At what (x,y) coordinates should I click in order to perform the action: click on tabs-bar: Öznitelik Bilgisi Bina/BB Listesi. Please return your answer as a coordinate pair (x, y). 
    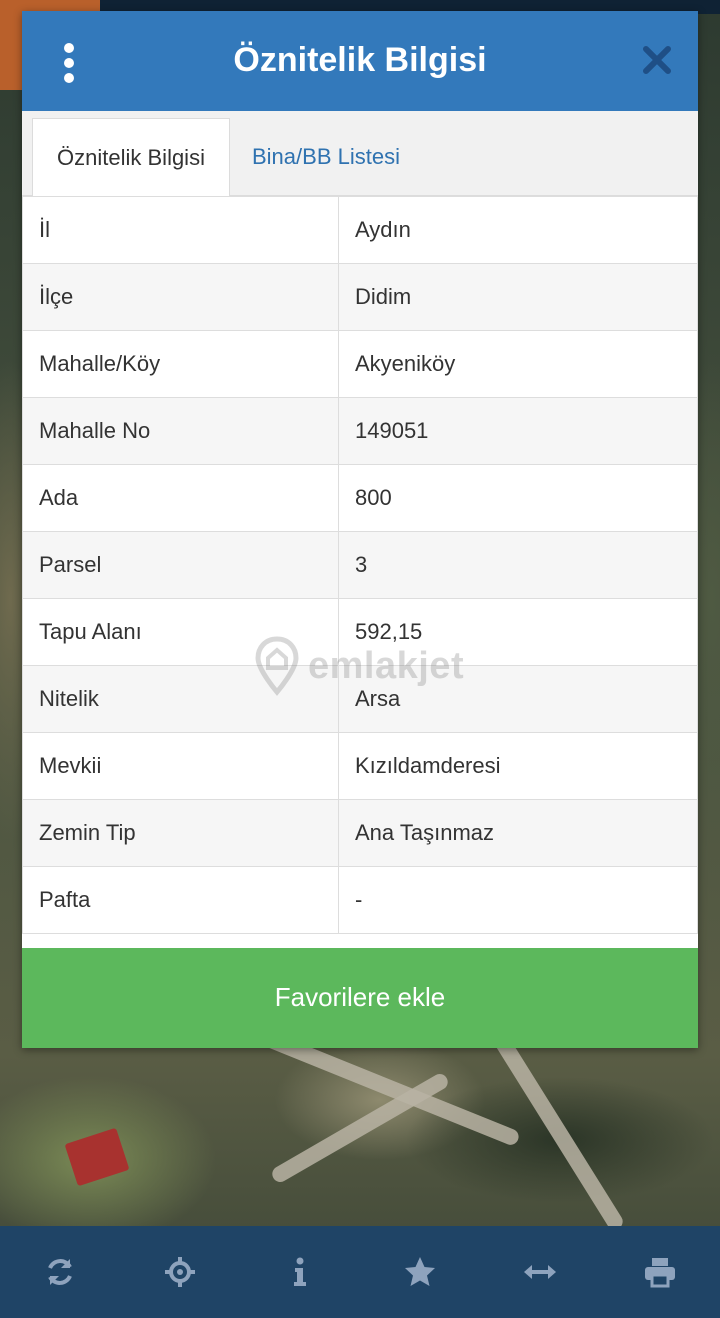
    Looking at the image, I should click on (360, 153).